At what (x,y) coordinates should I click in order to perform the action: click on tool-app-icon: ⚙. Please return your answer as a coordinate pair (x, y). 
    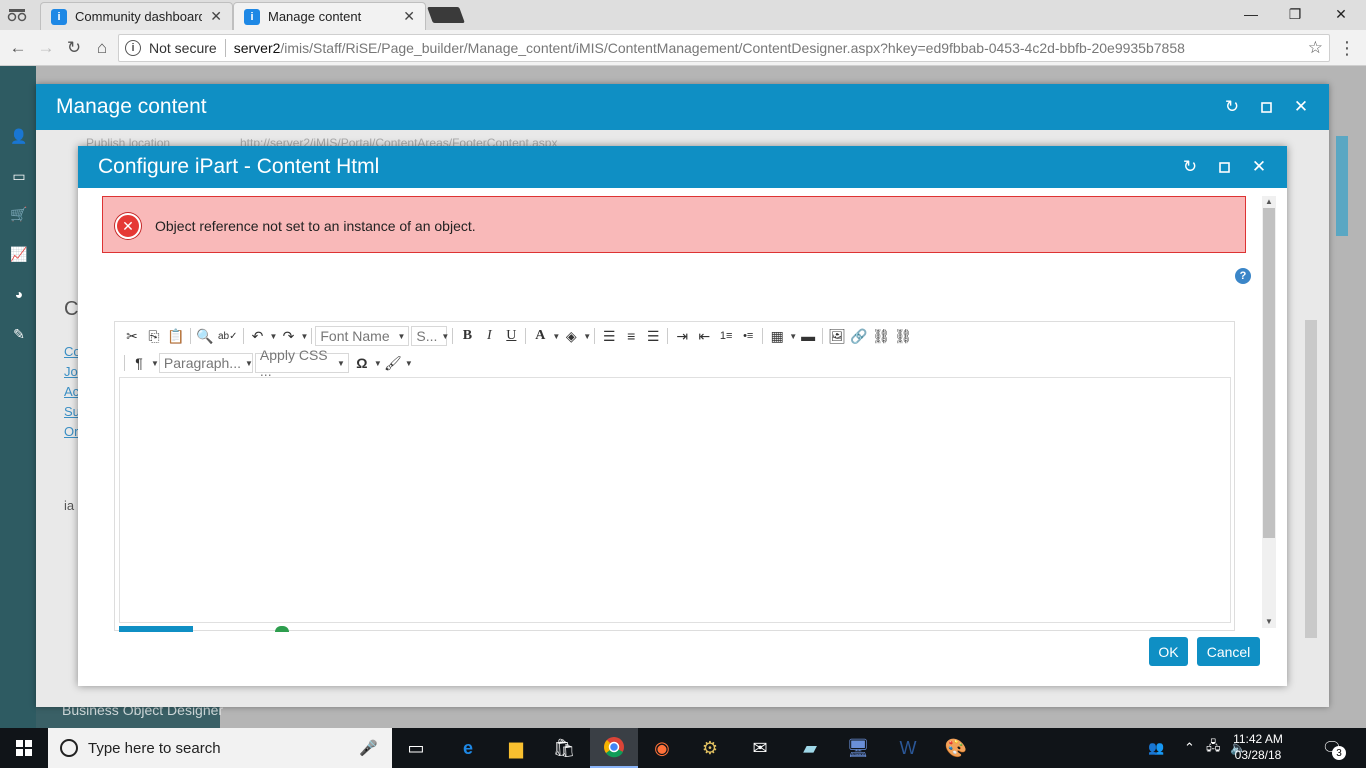
    Looking at the image, I should click on (710, 748).